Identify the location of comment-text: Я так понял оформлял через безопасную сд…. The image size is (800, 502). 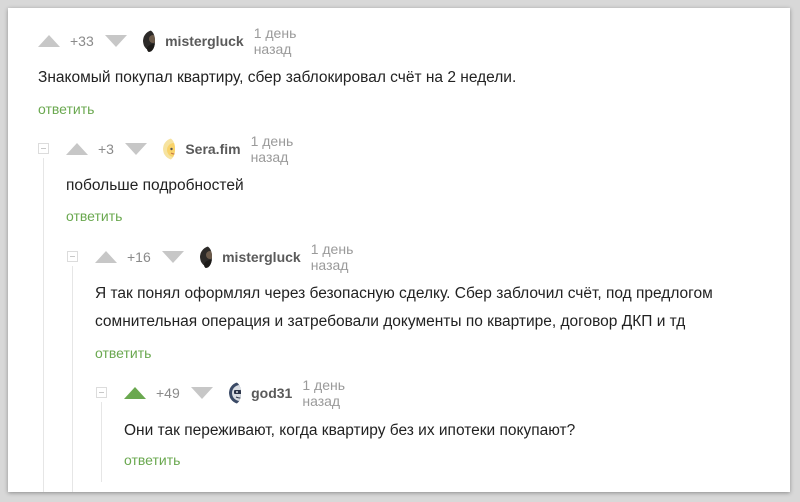
(404, 293).